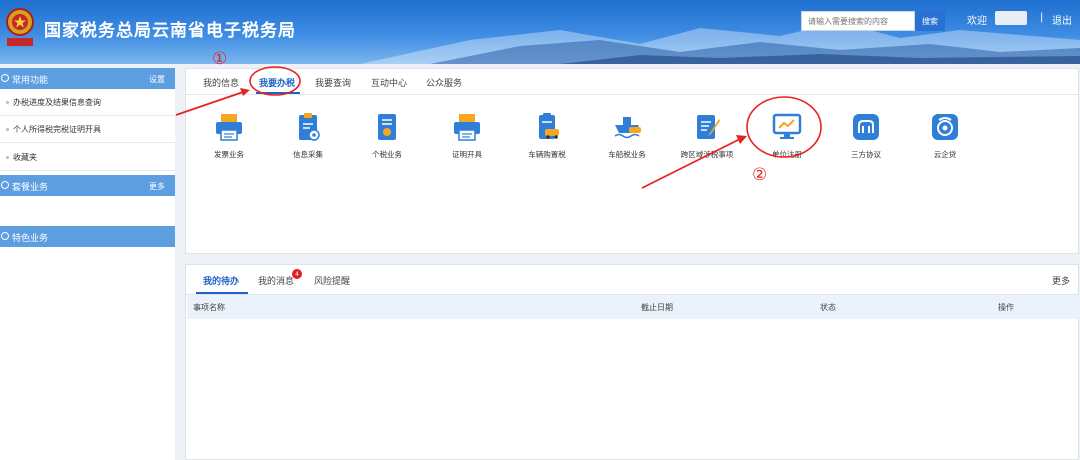  I want to click on message-count-badge: 4, so click(297, 274).